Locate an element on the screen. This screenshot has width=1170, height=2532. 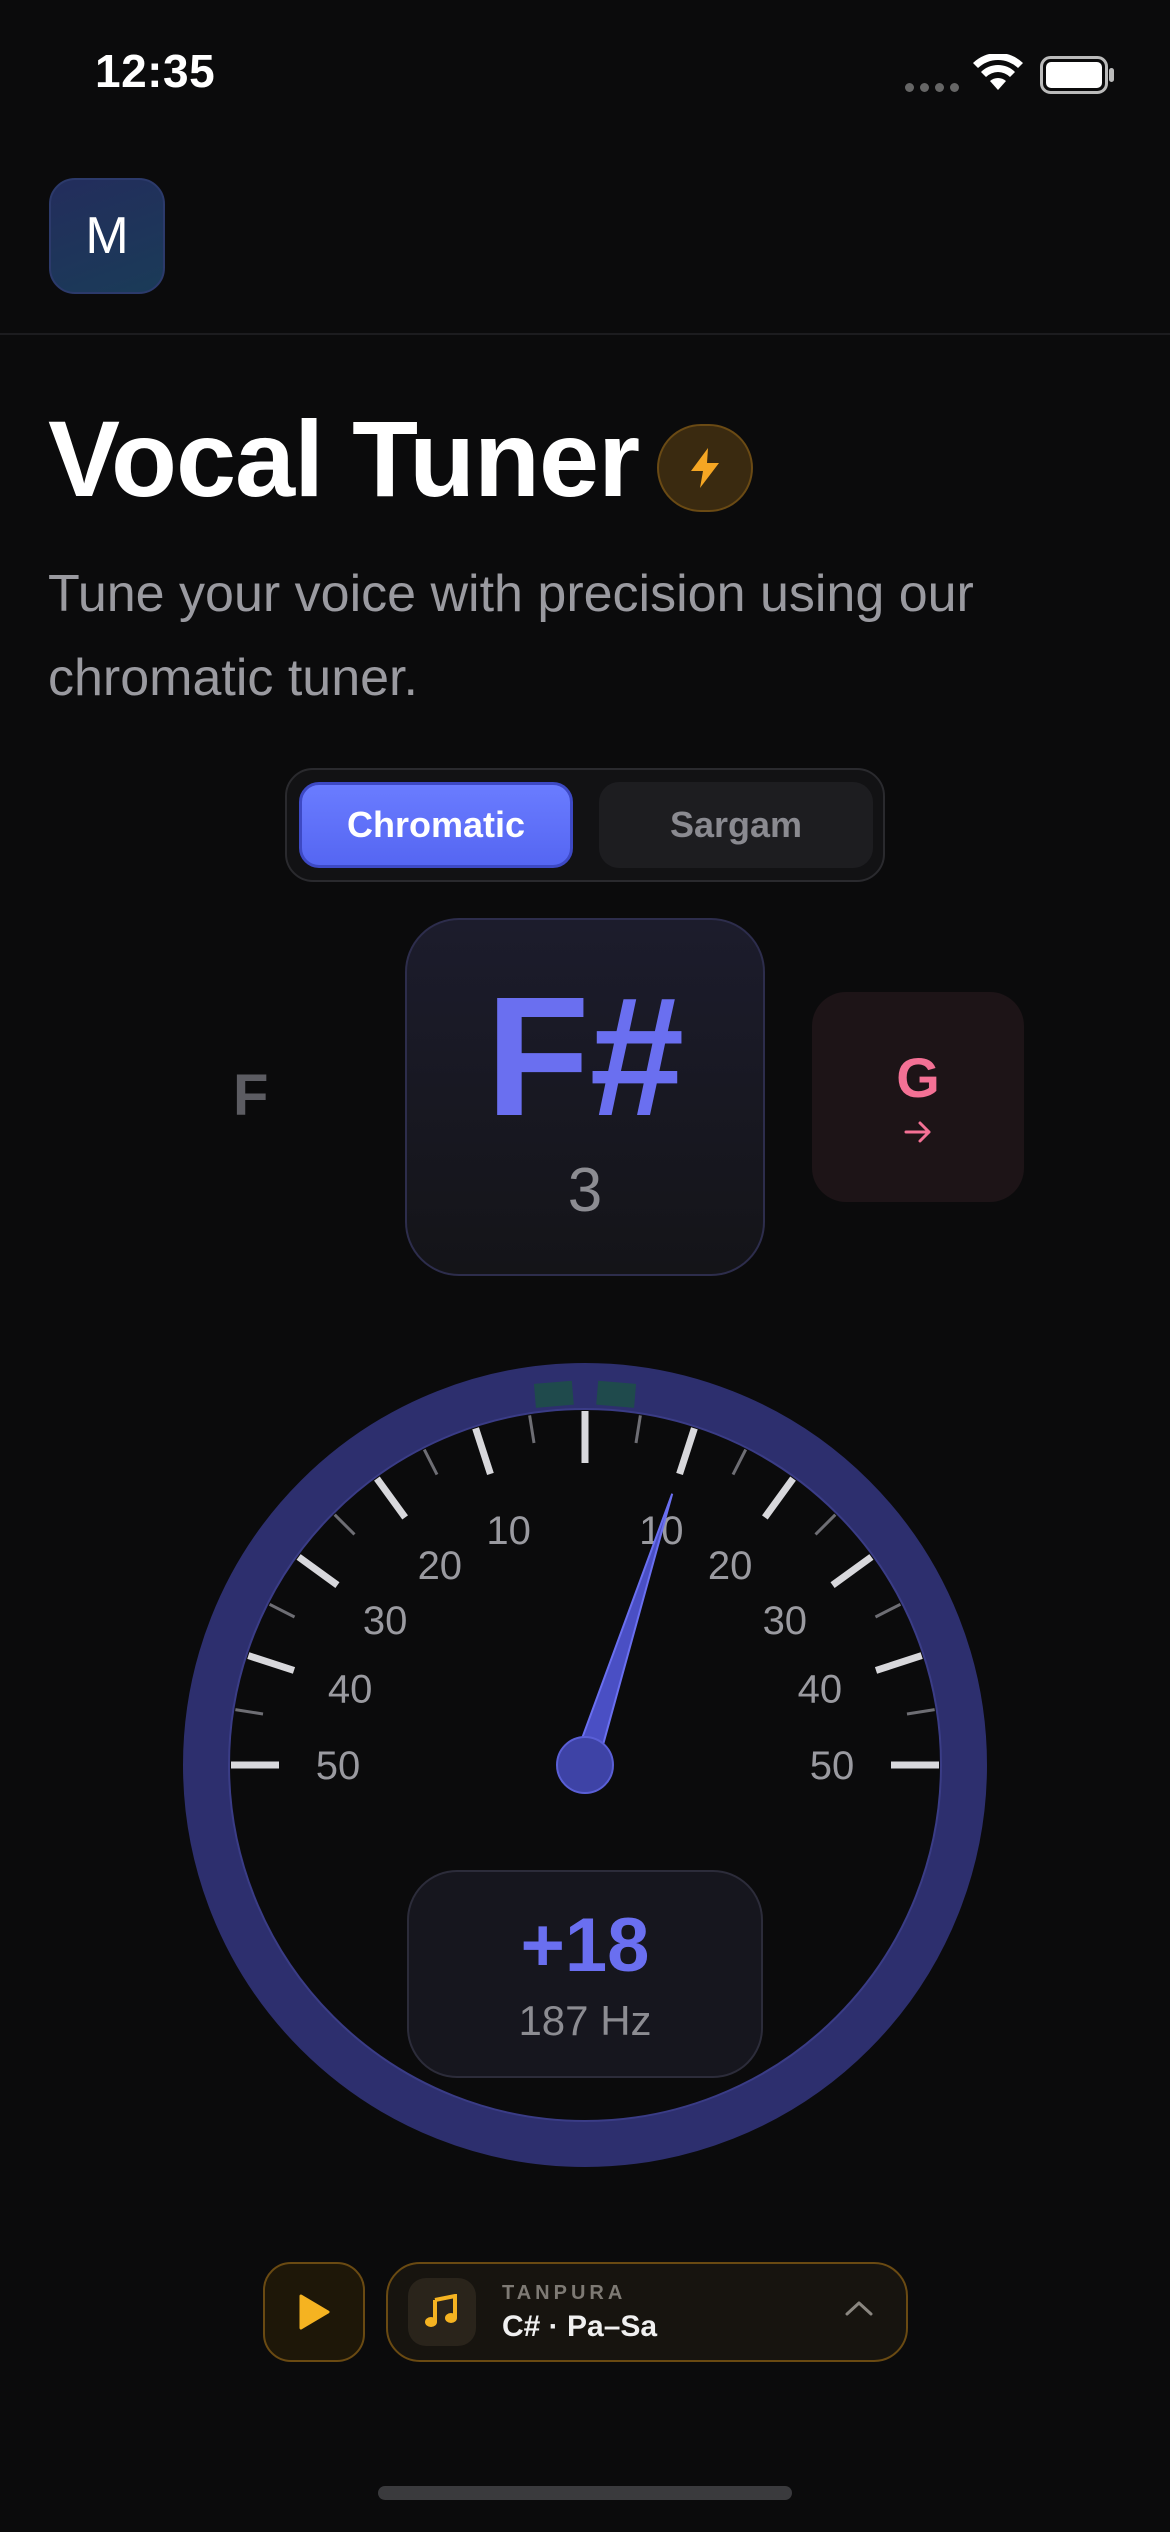
mode-chromatic-button: Chromatic is located at coordinates (436, 825).